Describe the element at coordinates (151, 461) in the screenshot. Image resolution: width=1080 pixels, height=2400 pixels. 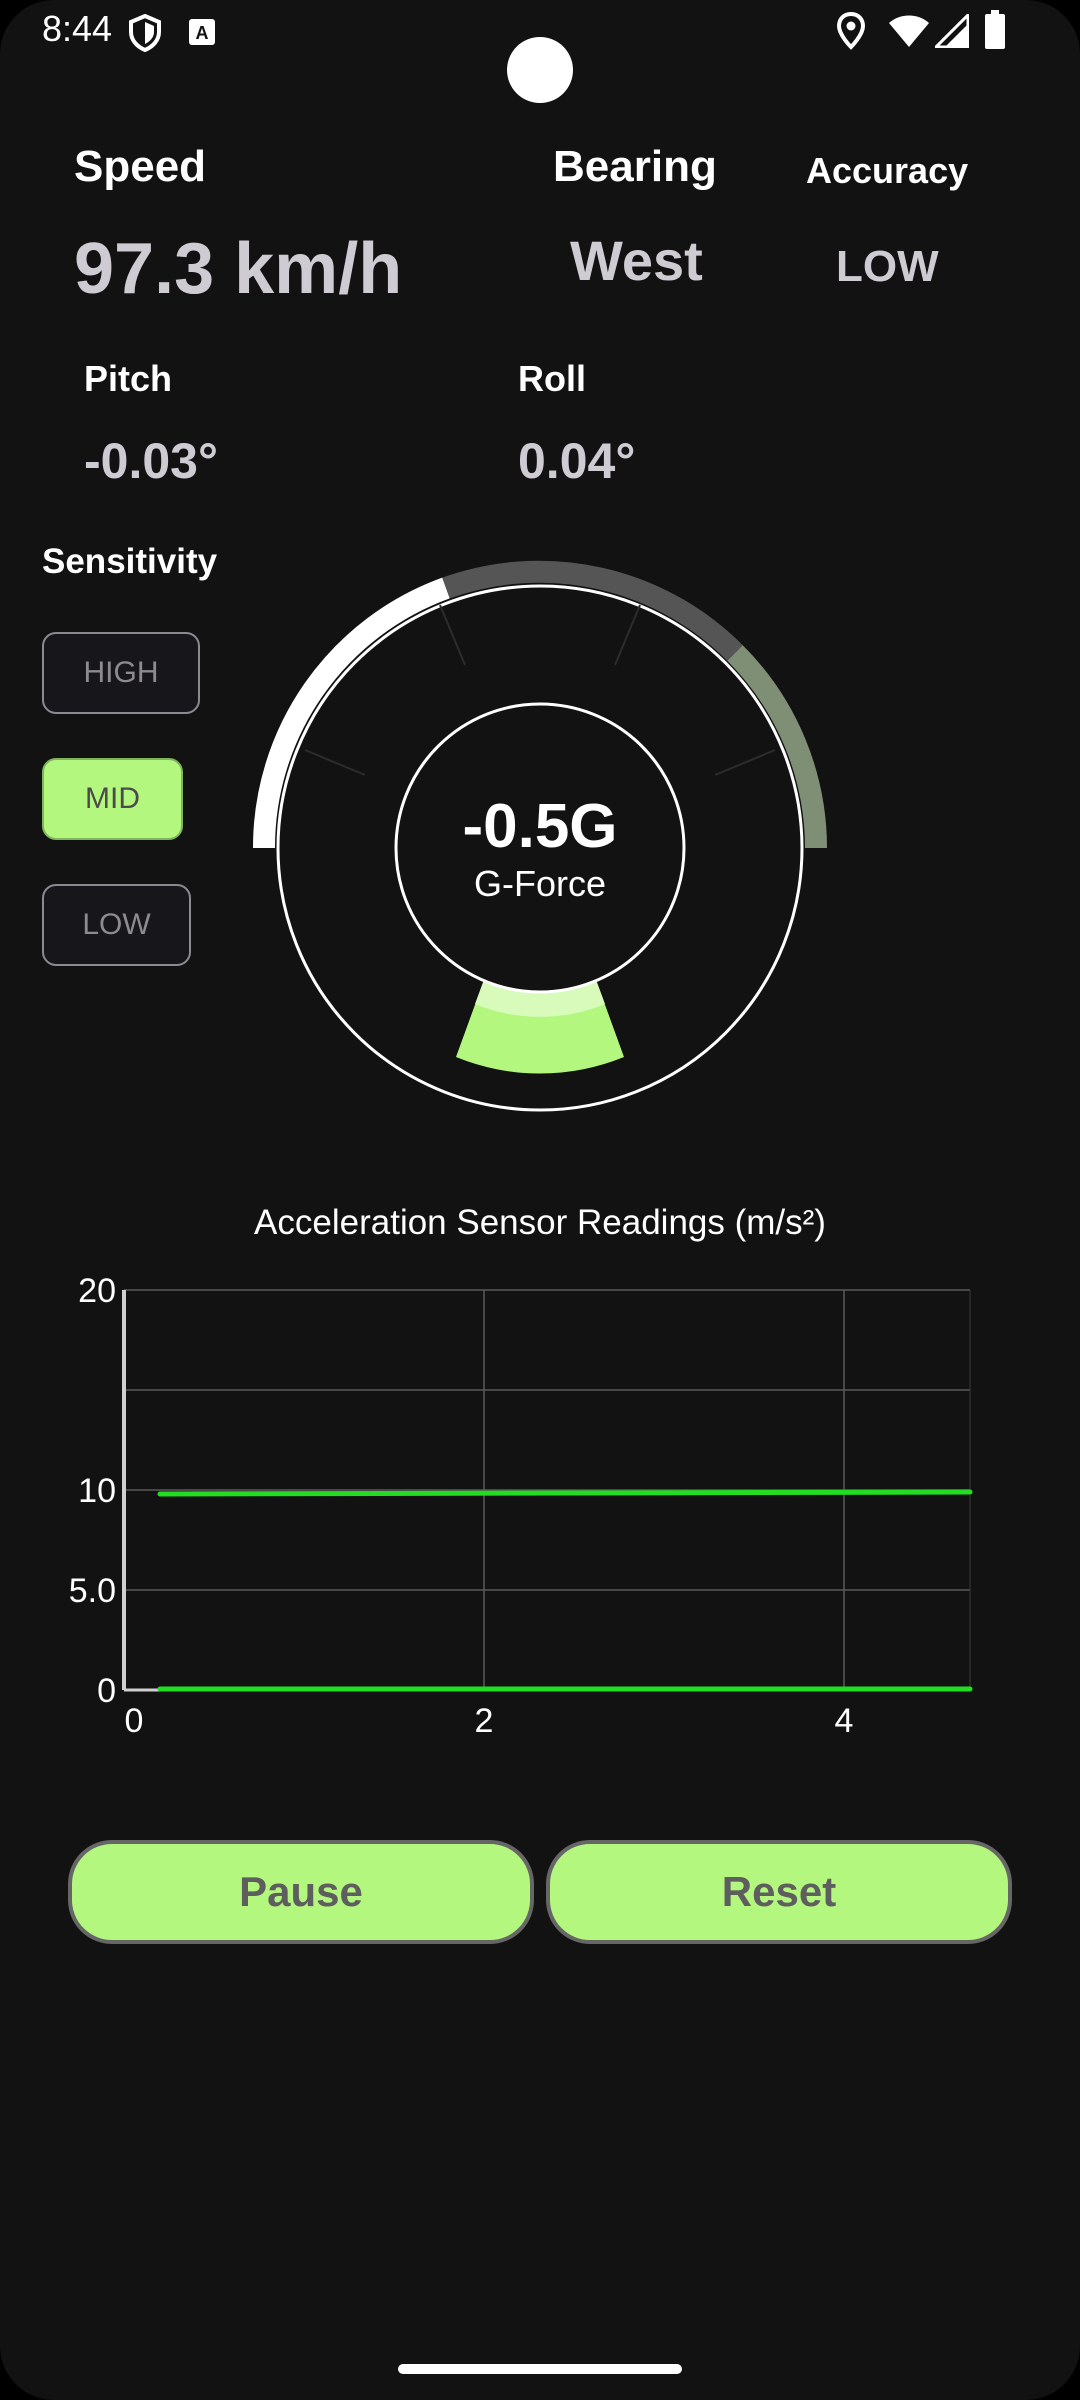
I see `pitch-value: -0.03°` at that location.